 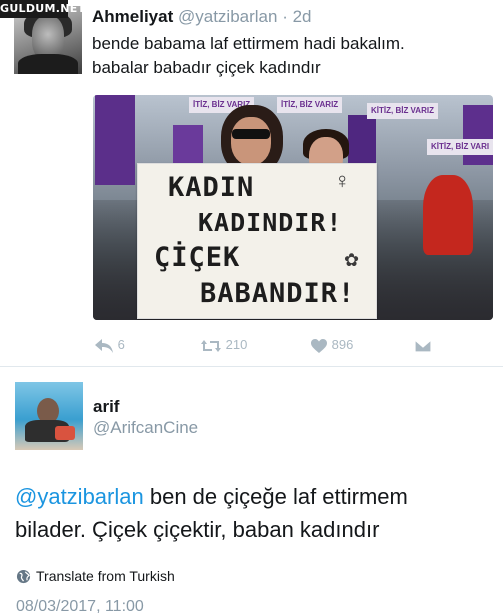 I want to click on sign-line: BABANDIR!, so click(x=278, y=293).